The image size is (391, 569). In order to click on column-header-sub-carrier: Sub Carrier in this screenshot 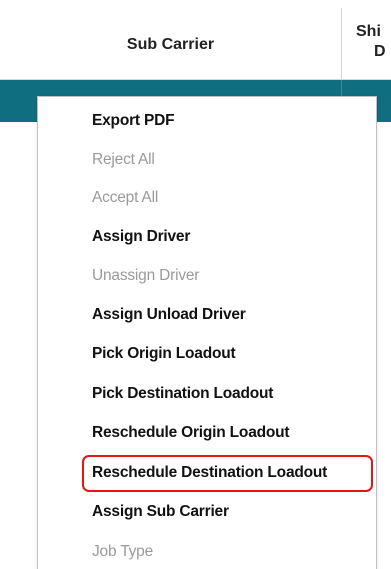, I will do `click(170, 44)`.